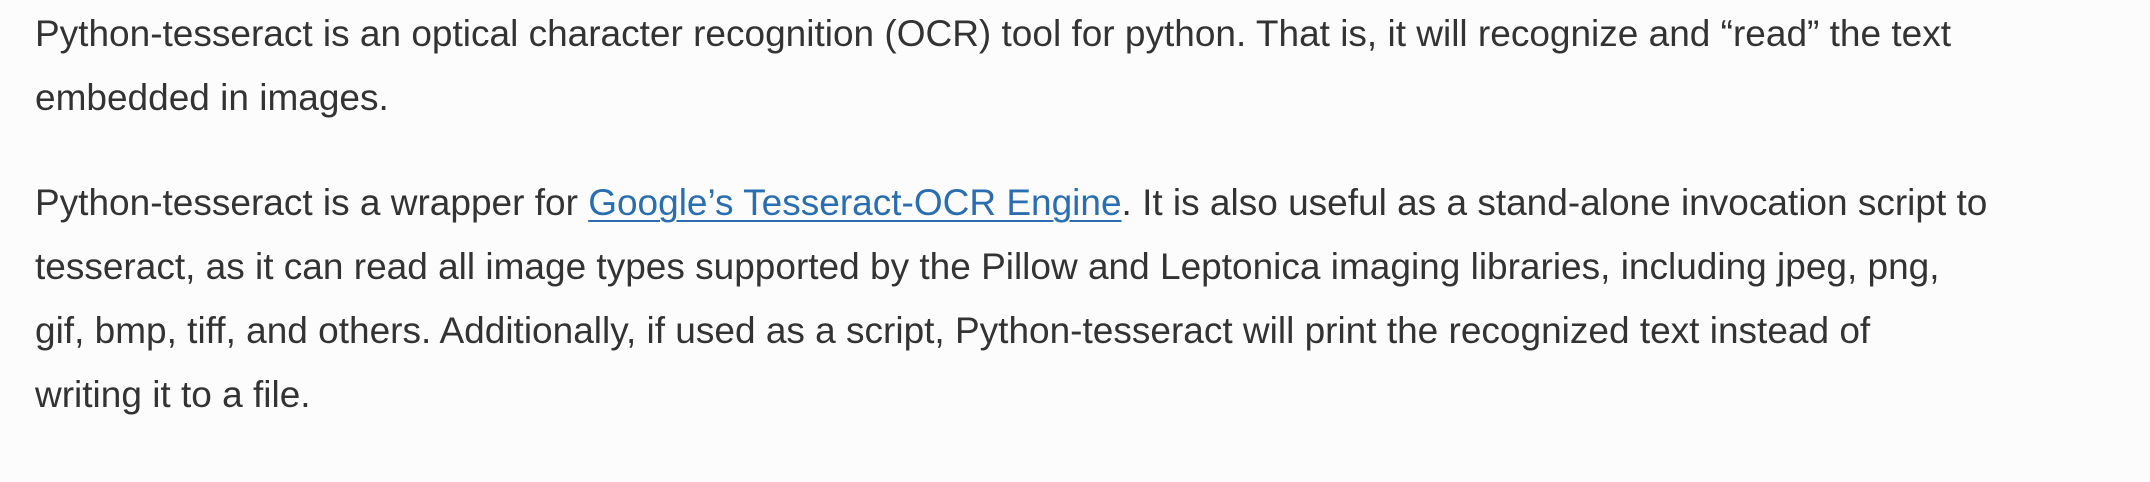  What do you see at coordinates (312, 202) in the screenshot?
I see `text-before-link: Python-tesseract is a wrapper for` at bounding box center [312, 202].